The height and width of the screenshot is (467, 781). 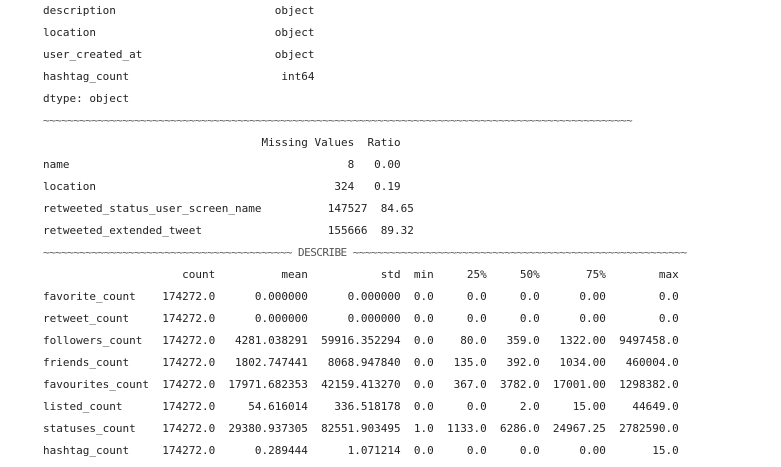 I want to click on dtype-row-user-created-at: user_created_at object, so click(x=179, y=54).